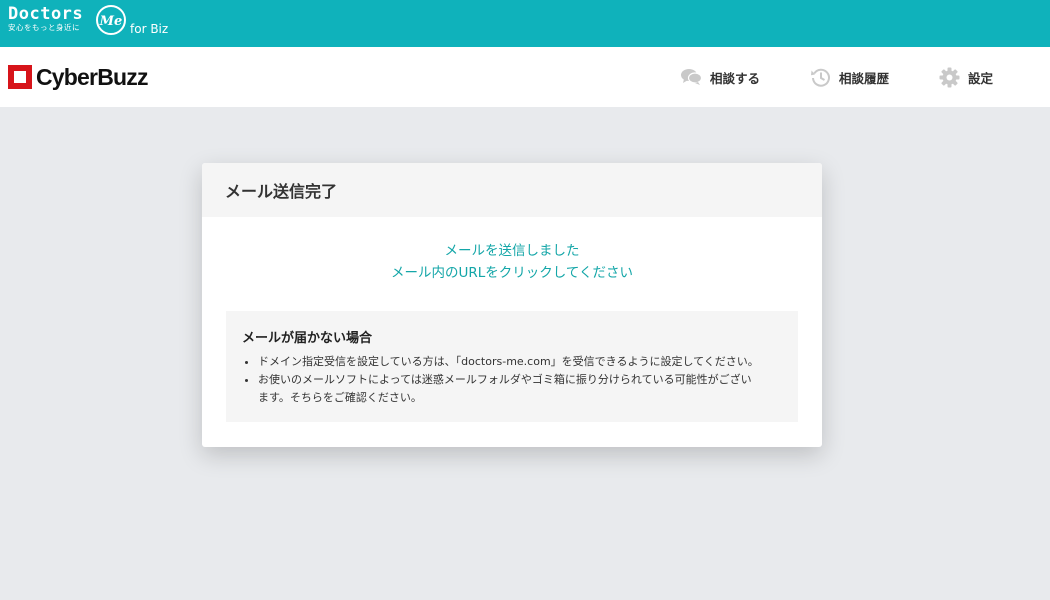 The width and height of the screenshot is (1050, 600). Describe the element at coordinates (691, 77) in the screenshot. I see `chat-bubbles-icon` at that location.